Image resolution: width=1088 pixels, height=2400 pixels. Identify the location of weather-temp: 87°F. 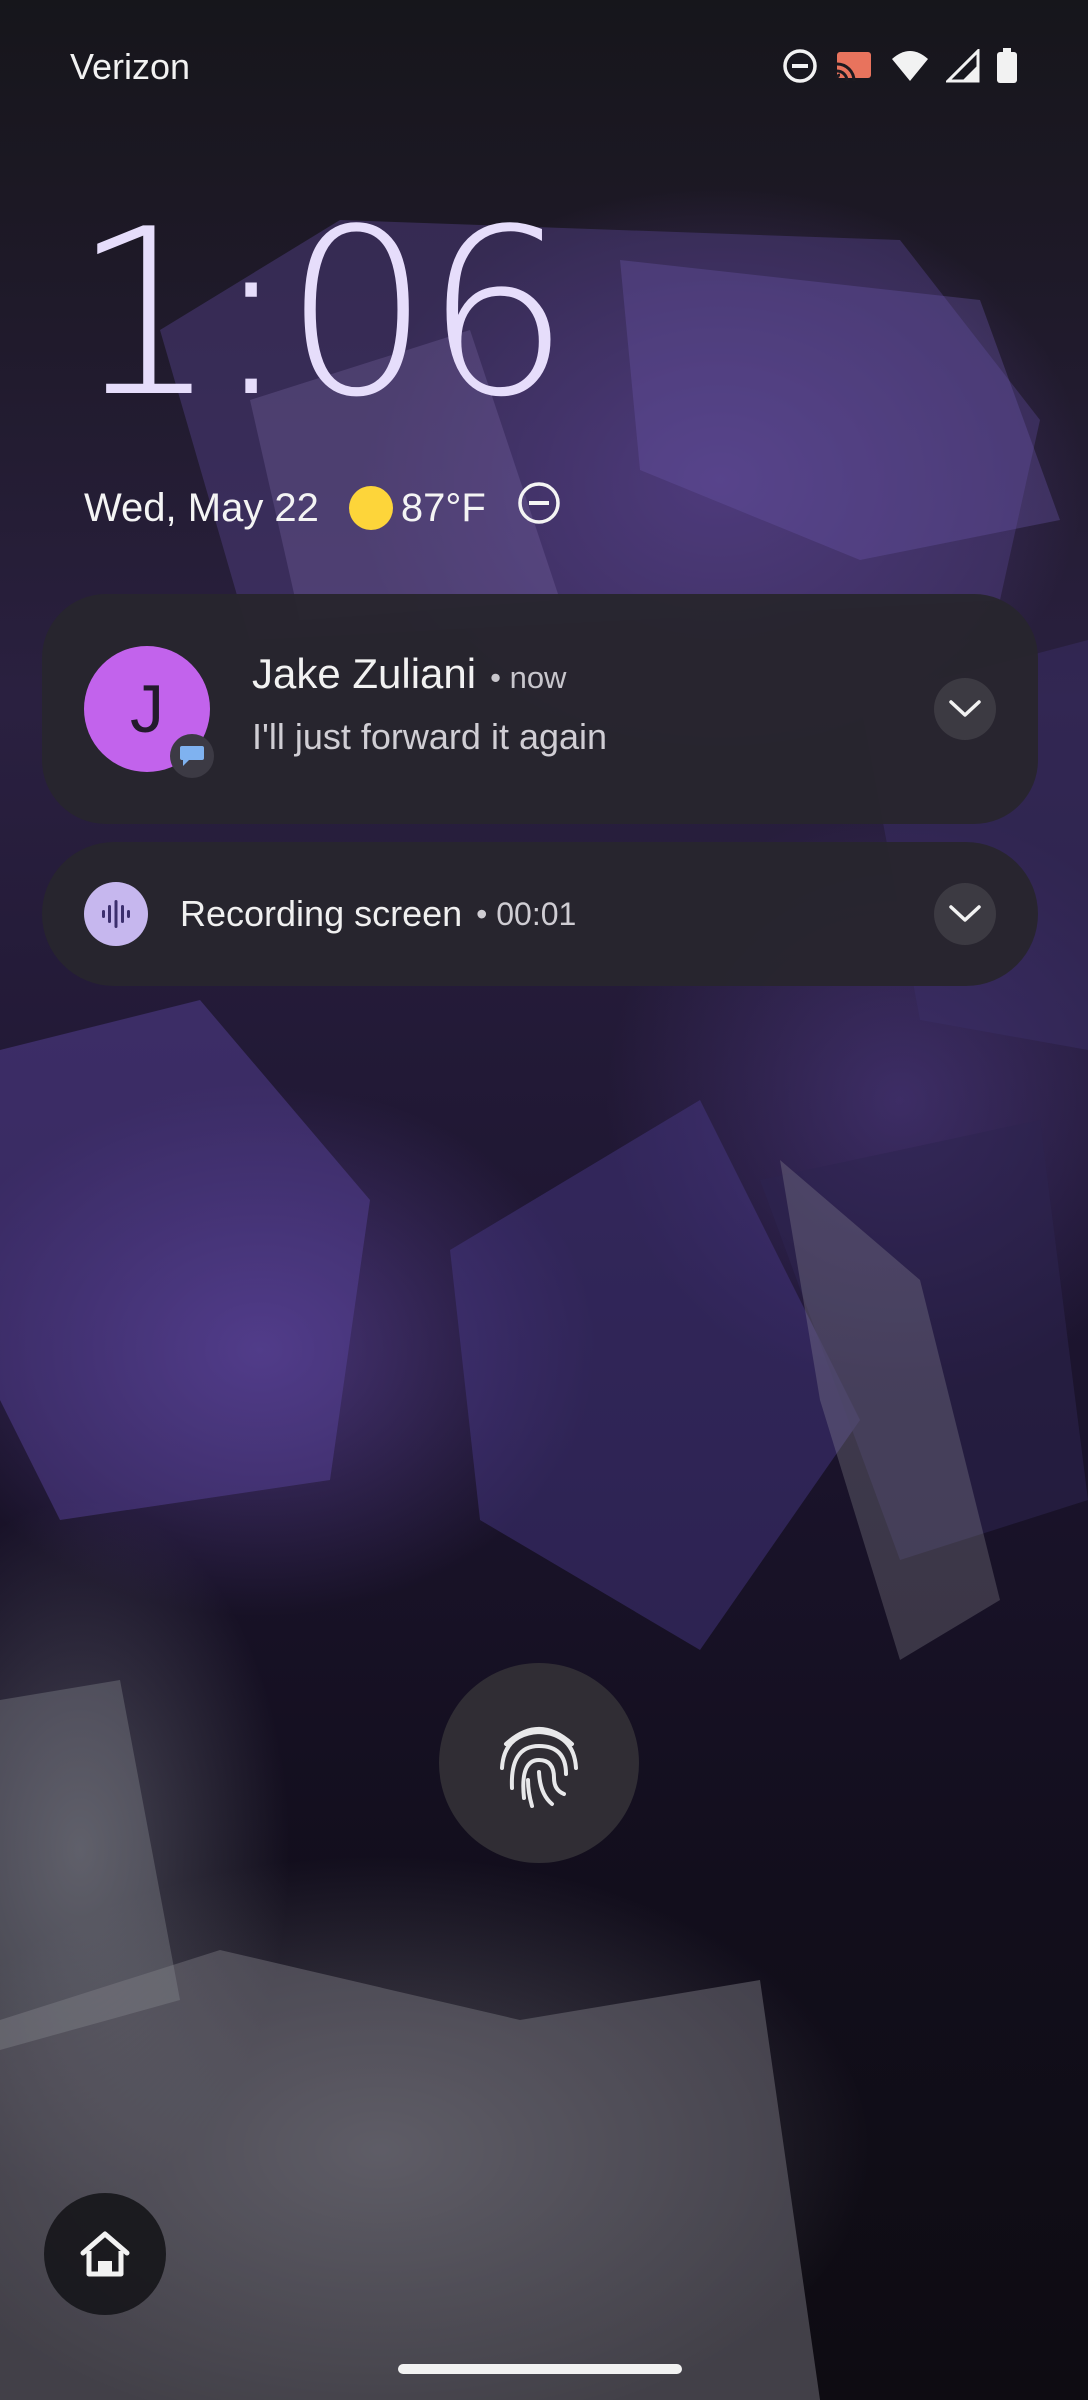
(443, 507).